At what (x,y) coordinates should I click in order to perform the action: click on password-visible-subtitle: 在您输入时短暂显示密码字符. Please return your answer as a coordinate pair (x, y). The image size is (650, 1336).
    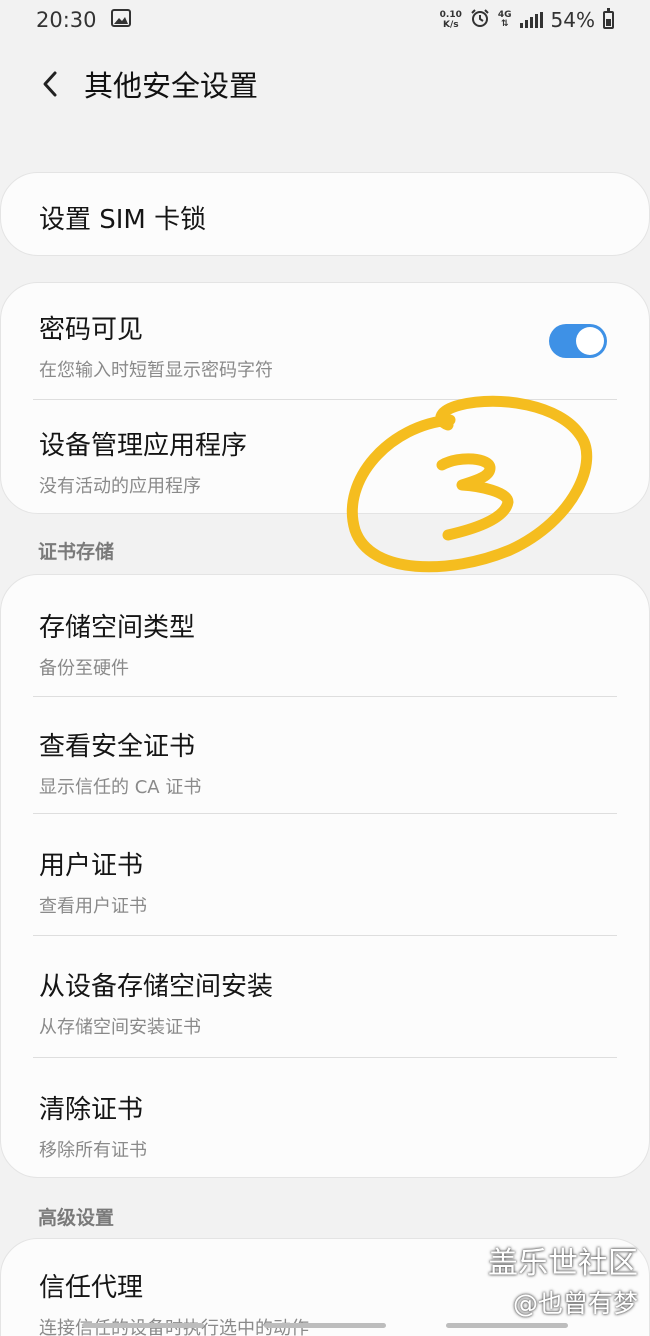
    Looking at the image, I should click on (156, 370).